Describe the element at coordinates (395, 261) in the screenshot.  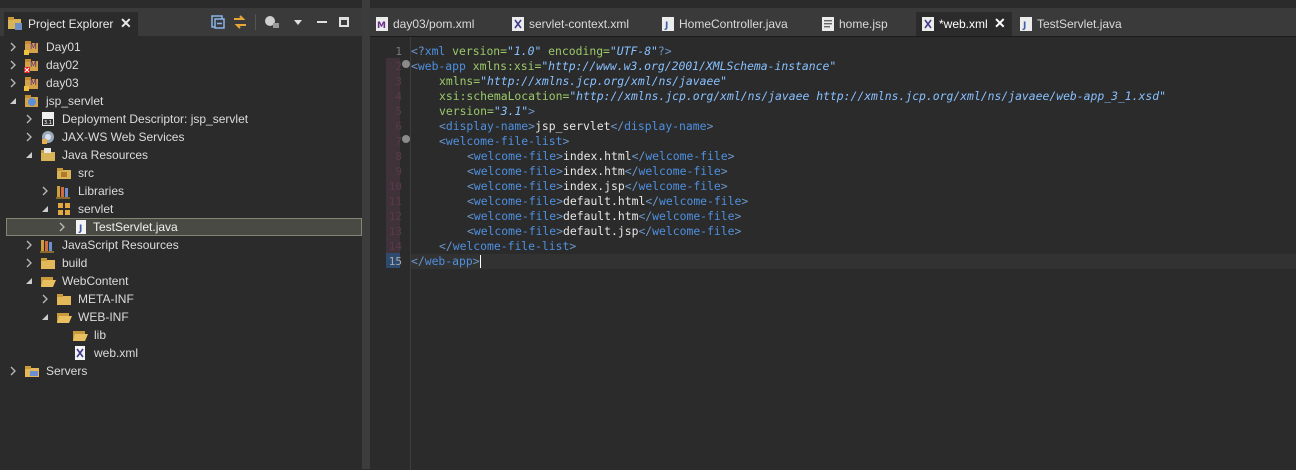
I see `line-number: 15` at that location.